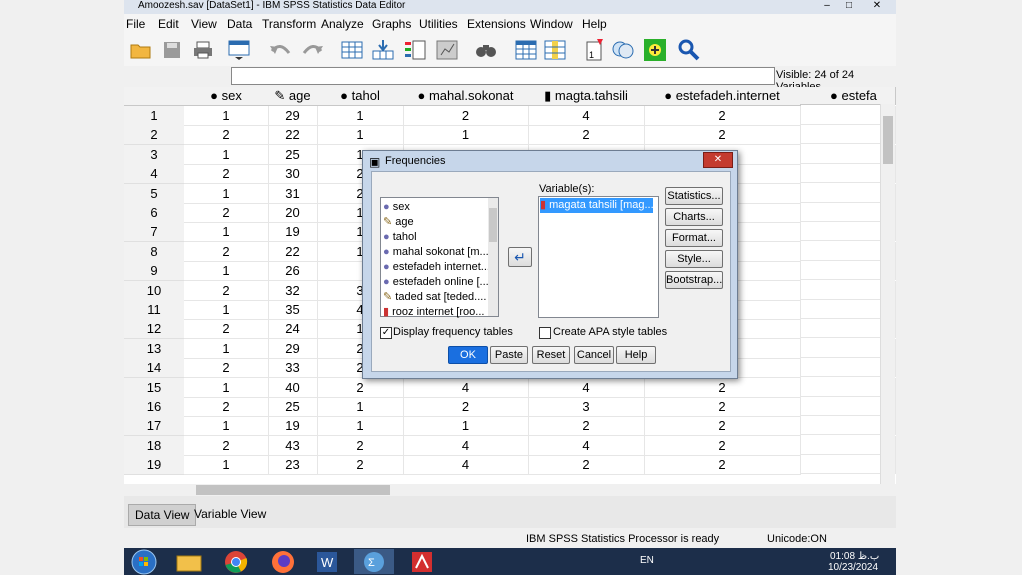 Image resolution: width=1022 pixels, height=575 pixels. Describe the element at coordinates (154, 116) in the screenshot. I see `row-number: 1` at that location.